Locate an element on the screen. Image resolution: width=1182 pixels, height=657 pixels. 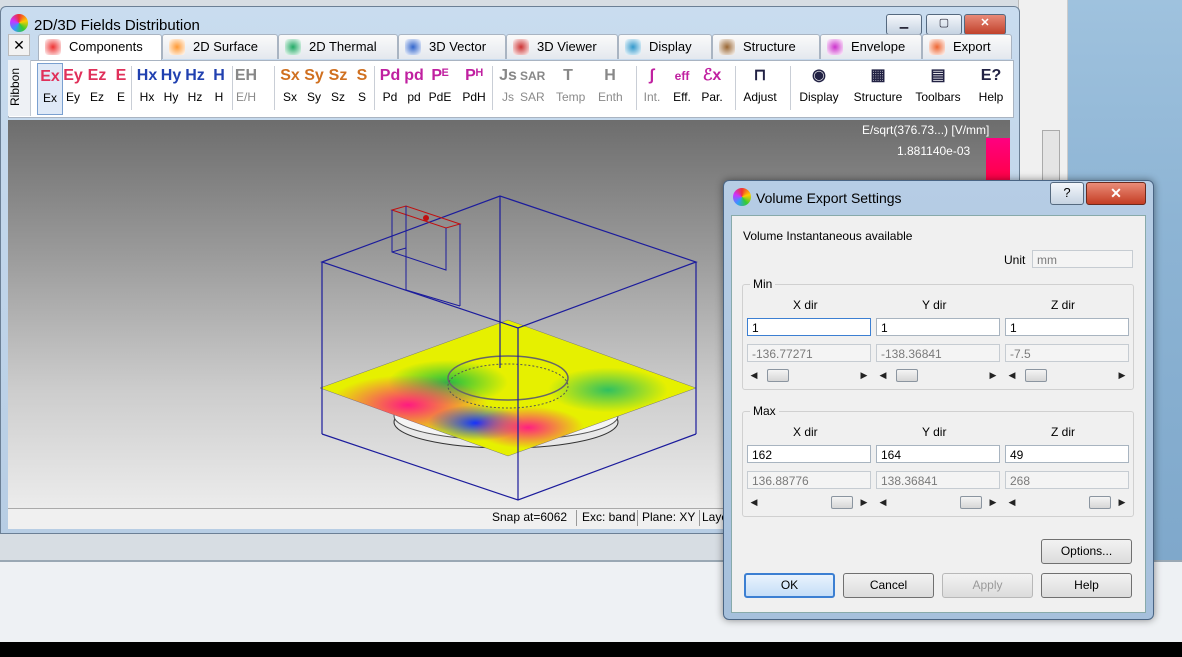
max-z-header: Z dir is located at coordinates (1063, 432).